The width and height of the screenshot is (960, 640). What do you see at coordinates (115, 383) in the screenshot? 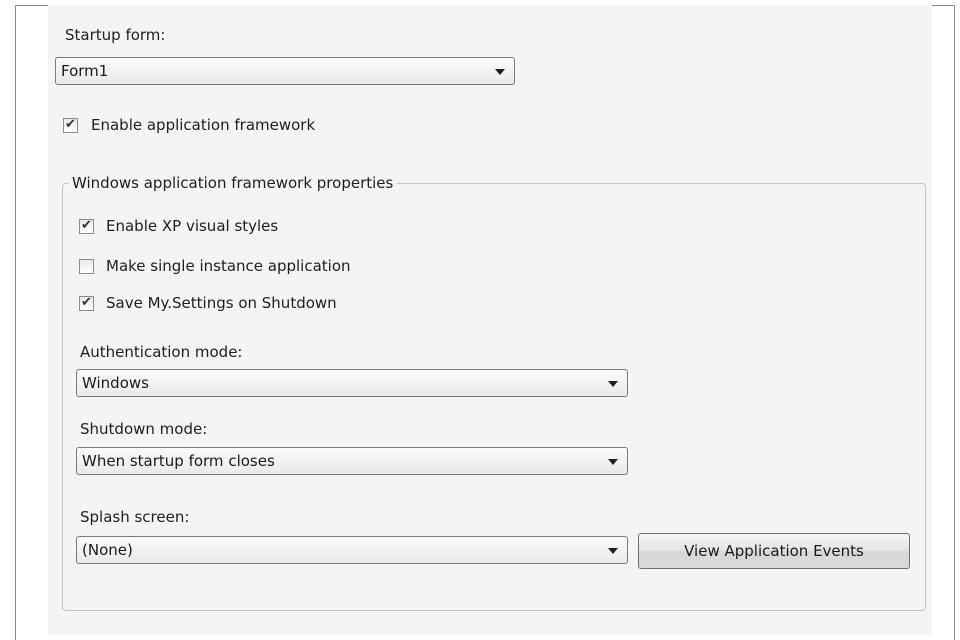
I see `authentication-mode-value: Windows` at bounding box center [115, 383].